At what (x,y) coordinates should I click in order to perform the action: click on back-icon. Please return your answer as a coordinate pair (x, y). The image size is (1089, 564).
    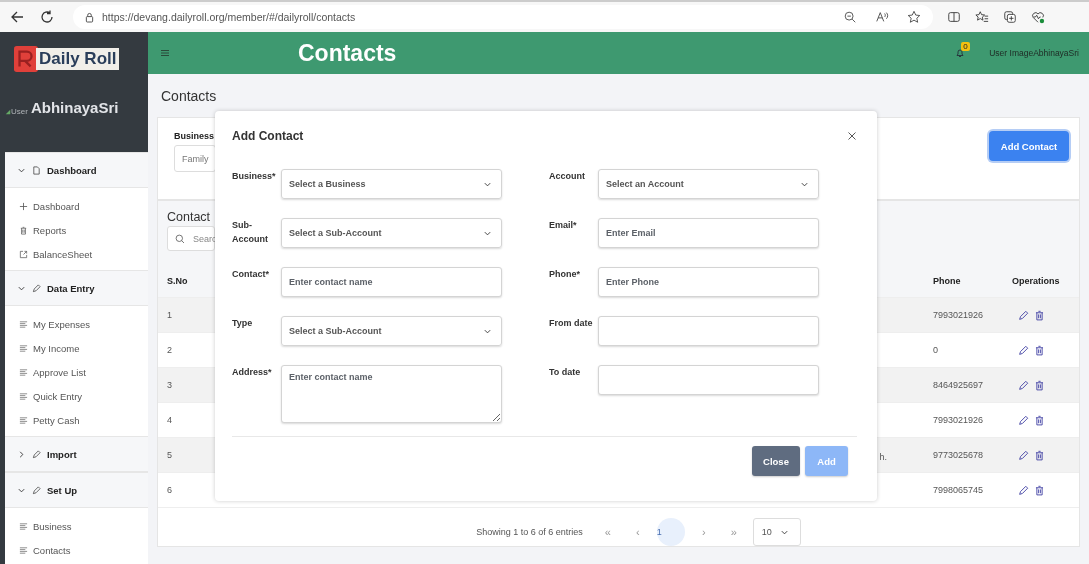
    Looking at the image, I should click on (17, 17).